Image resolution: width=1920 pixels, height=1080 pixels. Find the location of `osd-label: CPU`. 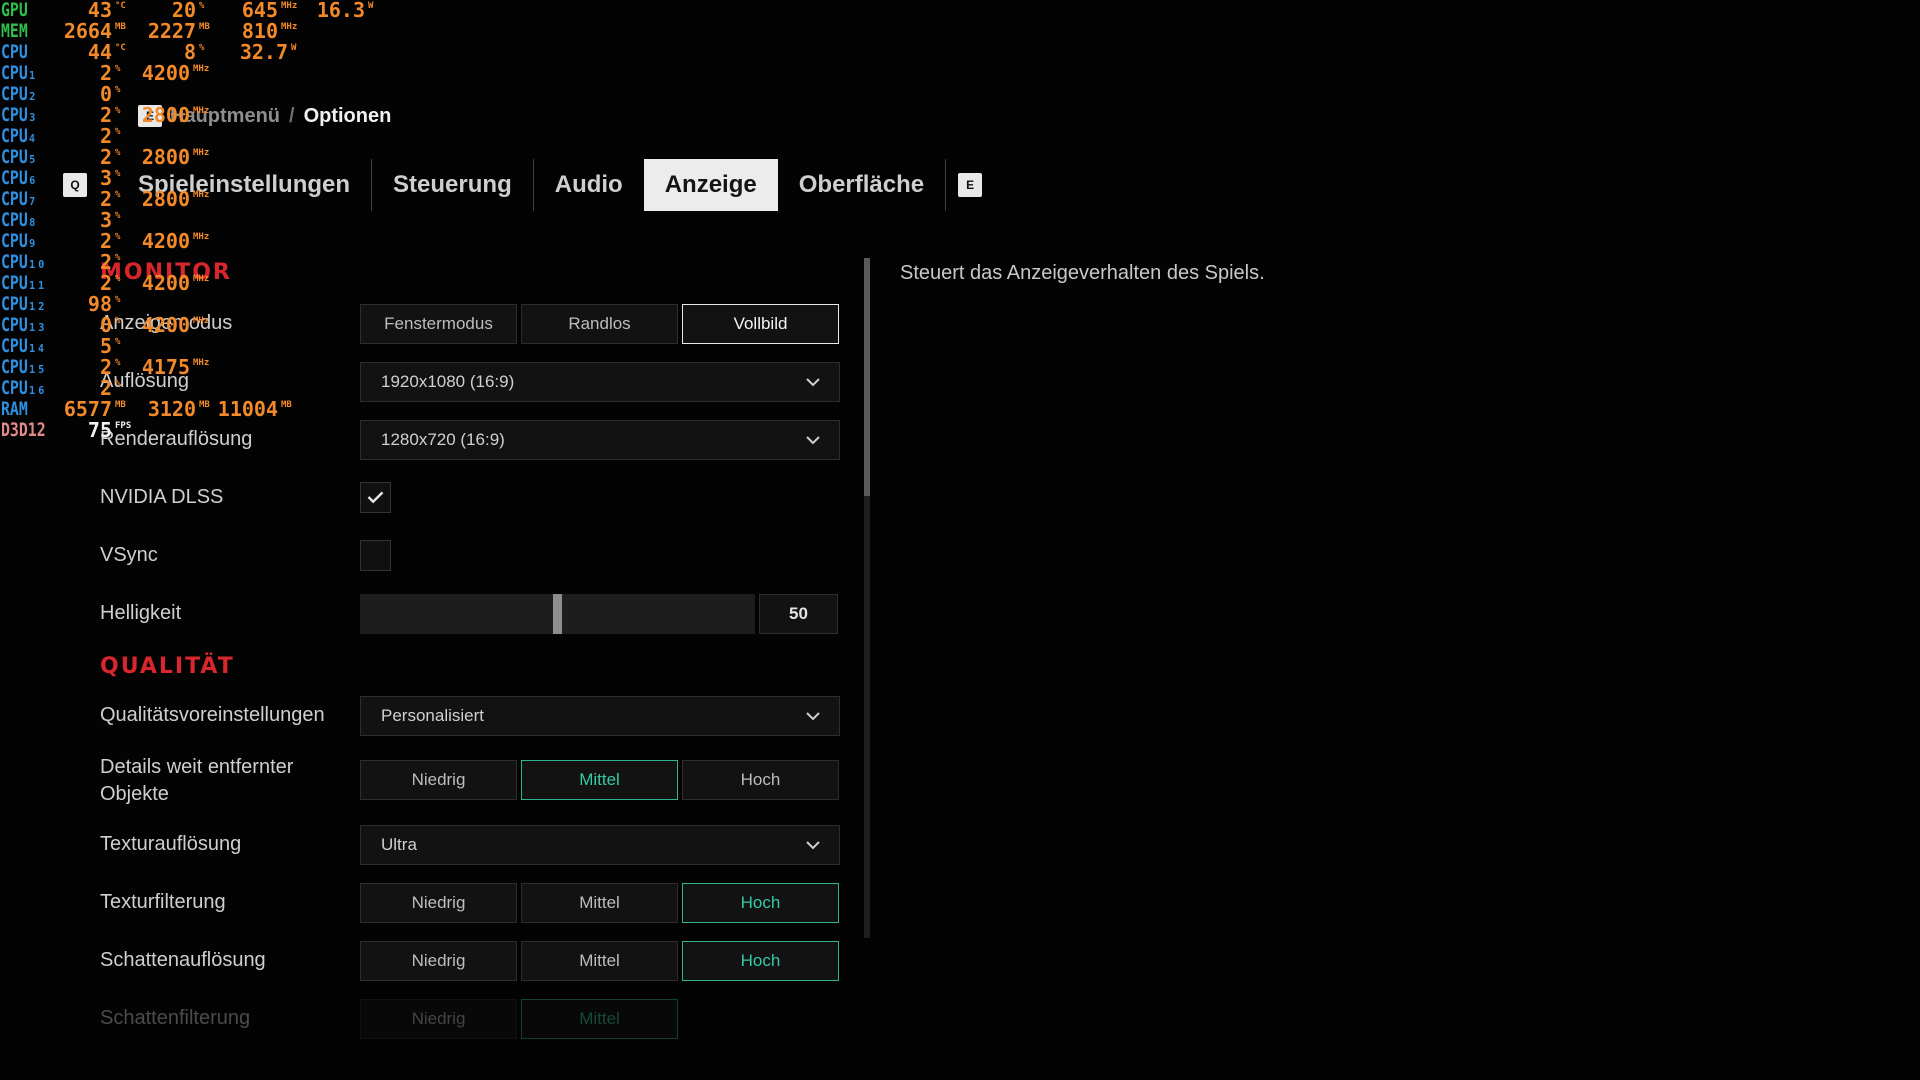

osd-label: CPU is located at coordinates (14, 52).